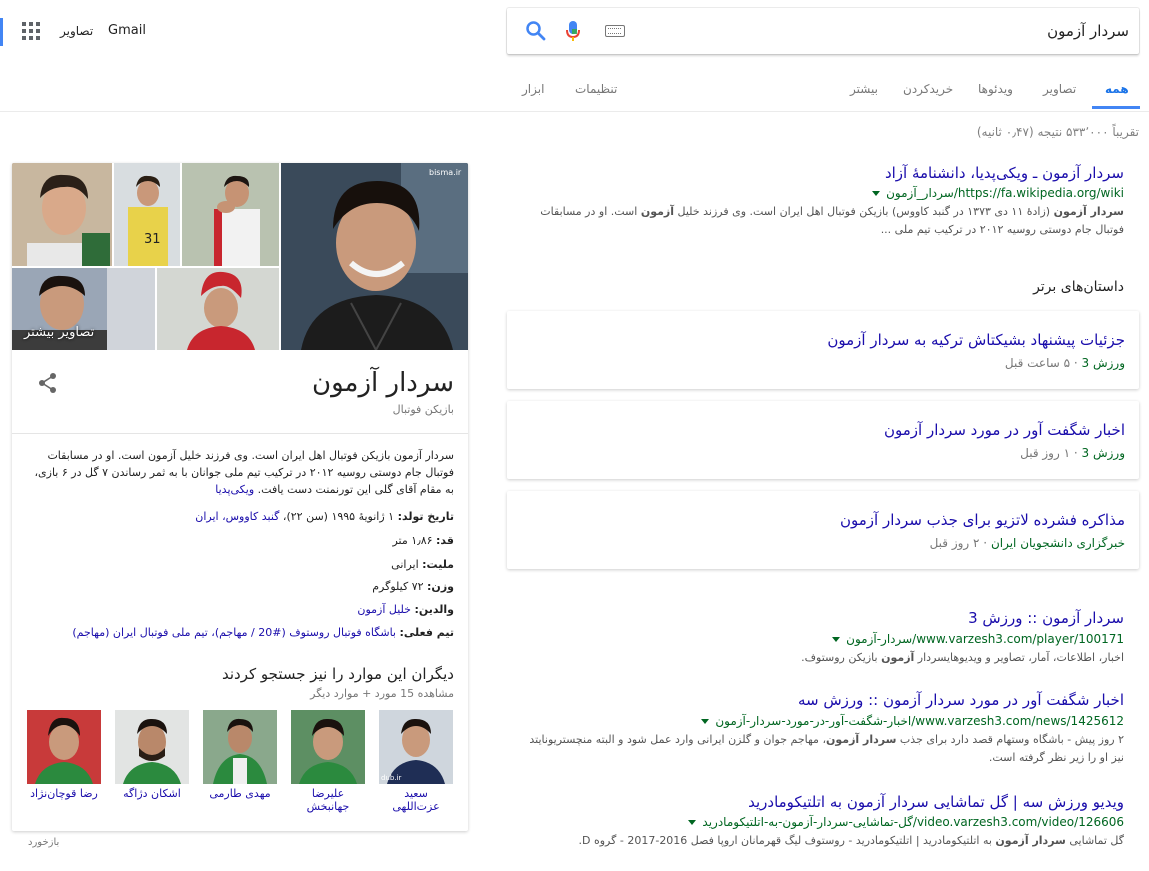 The image size is (1149, 871). I want to click on fact-nationality: ملیت: ایرانی, so click(422, 564).